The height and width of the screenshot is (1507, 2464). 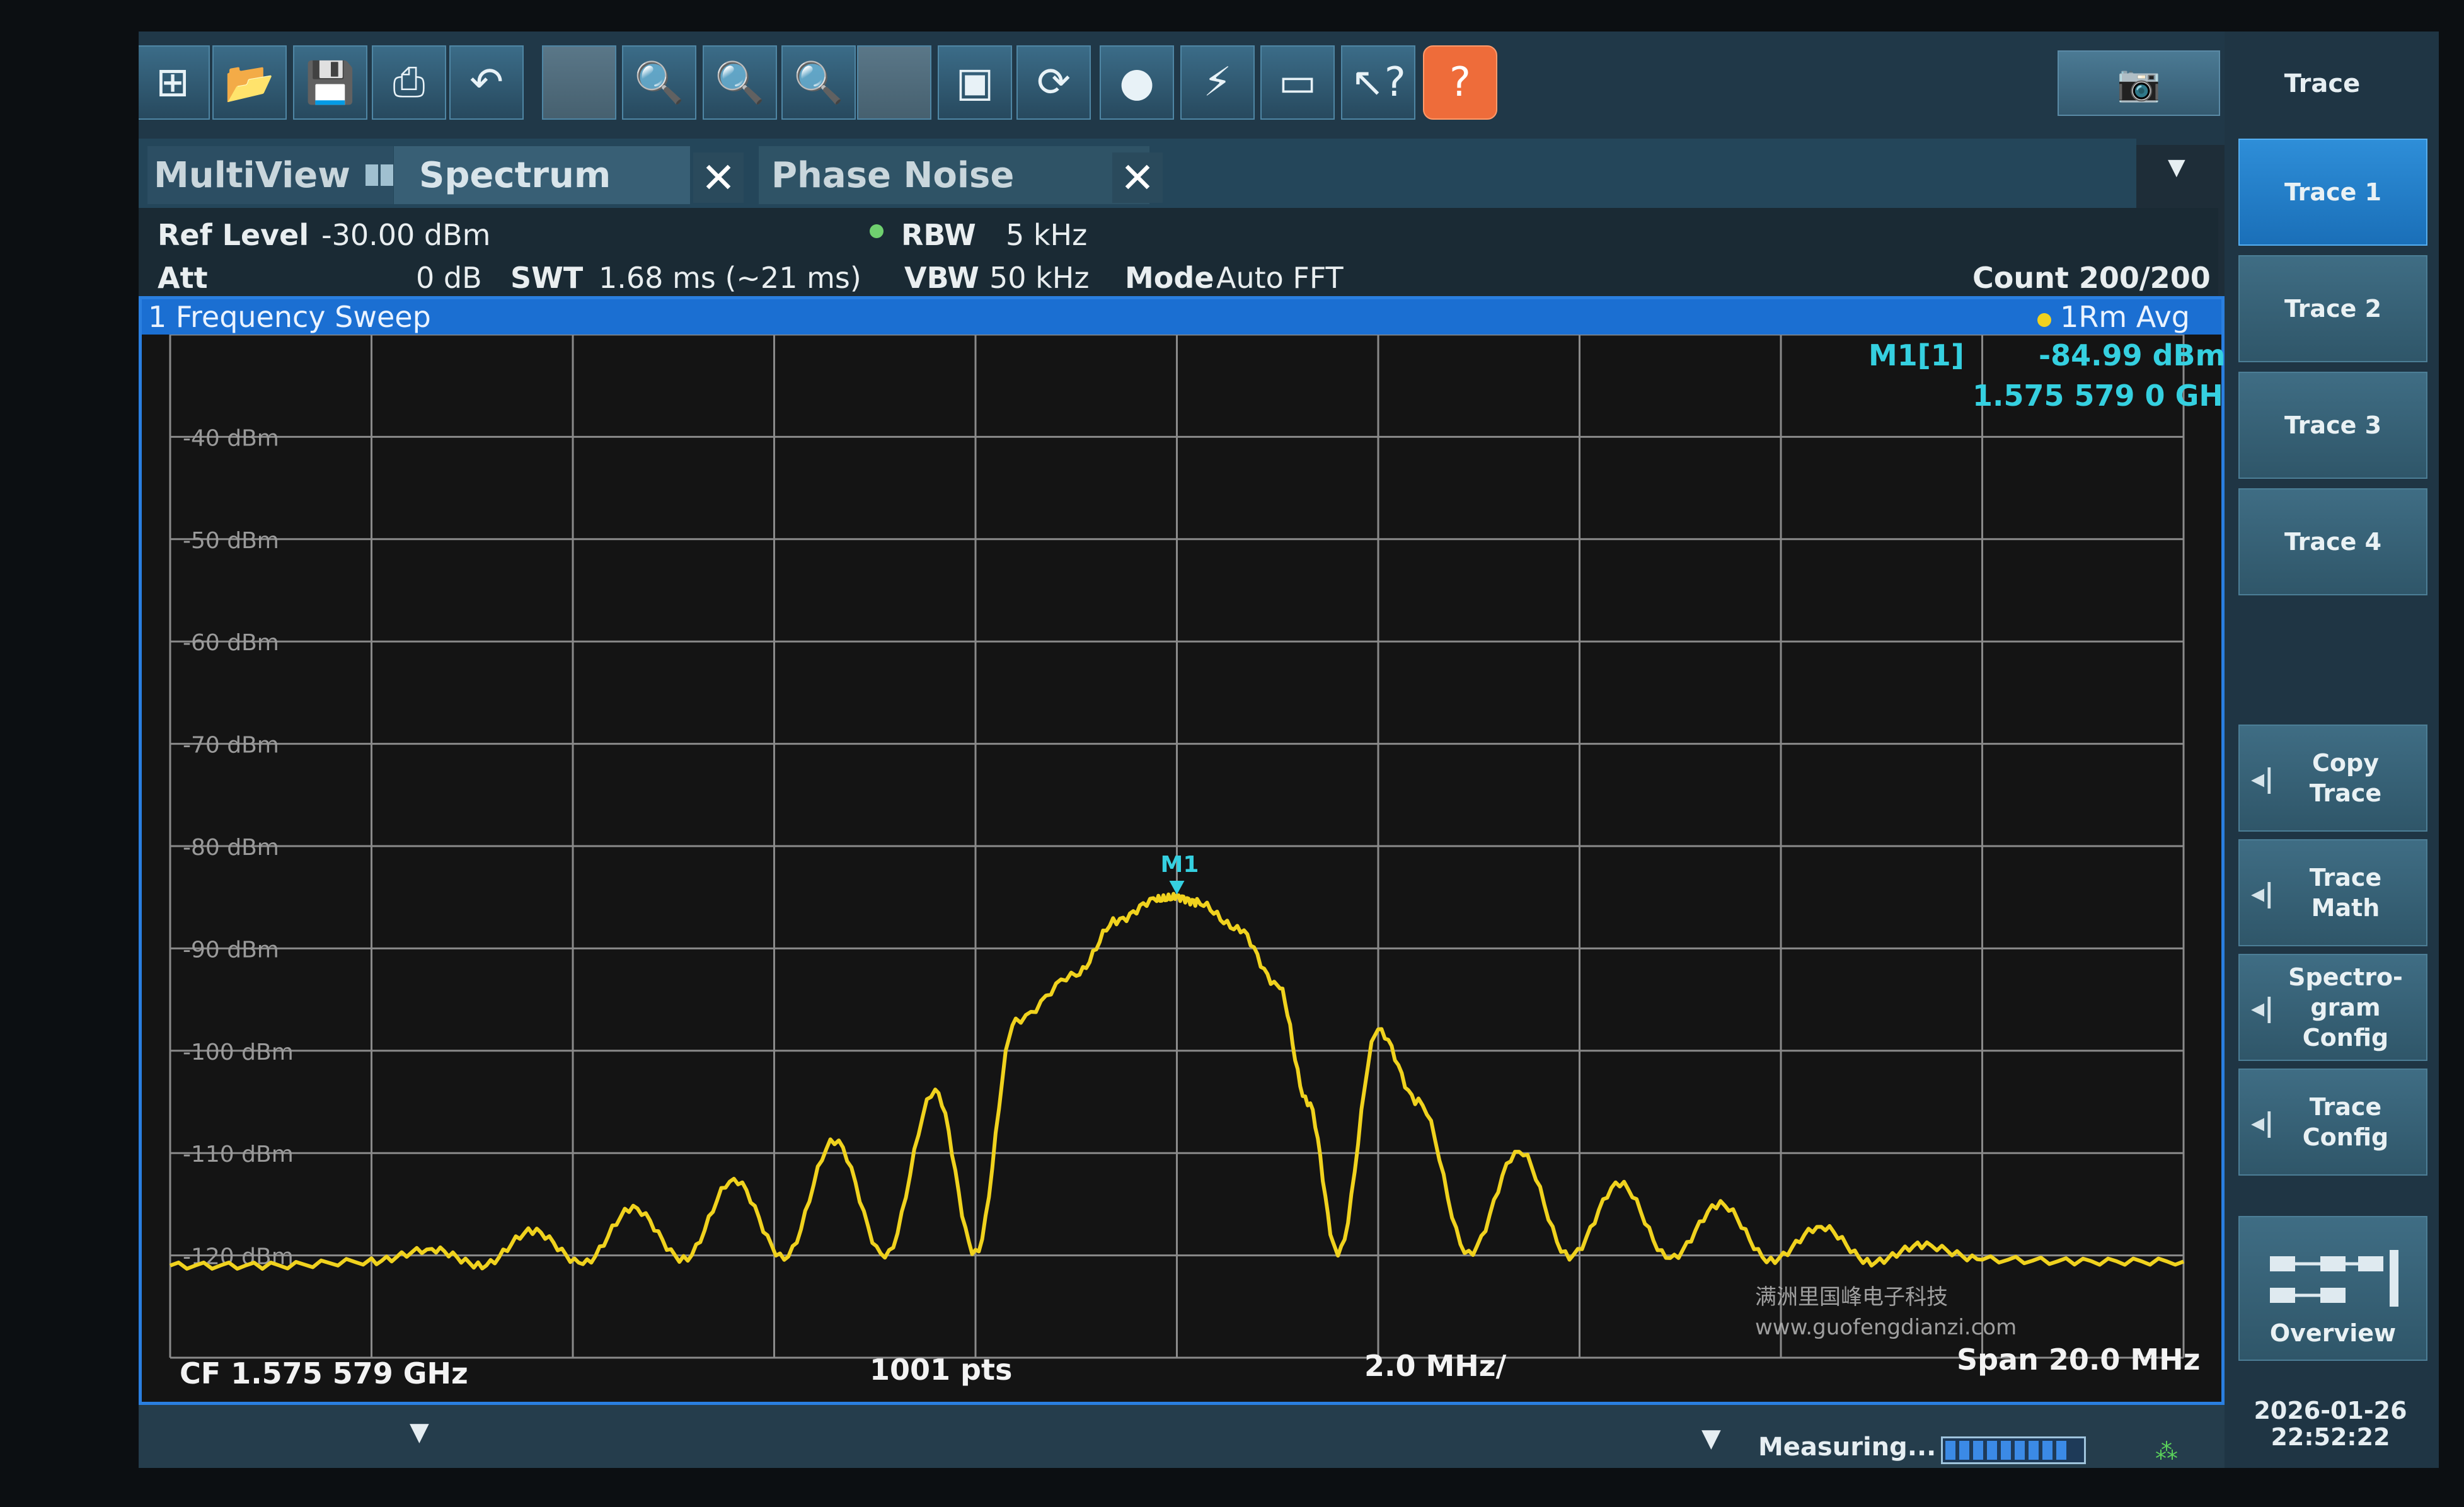 I want to click on marker-frequency: 1.575 579 0 GHz, so click(x=2106, y=396).